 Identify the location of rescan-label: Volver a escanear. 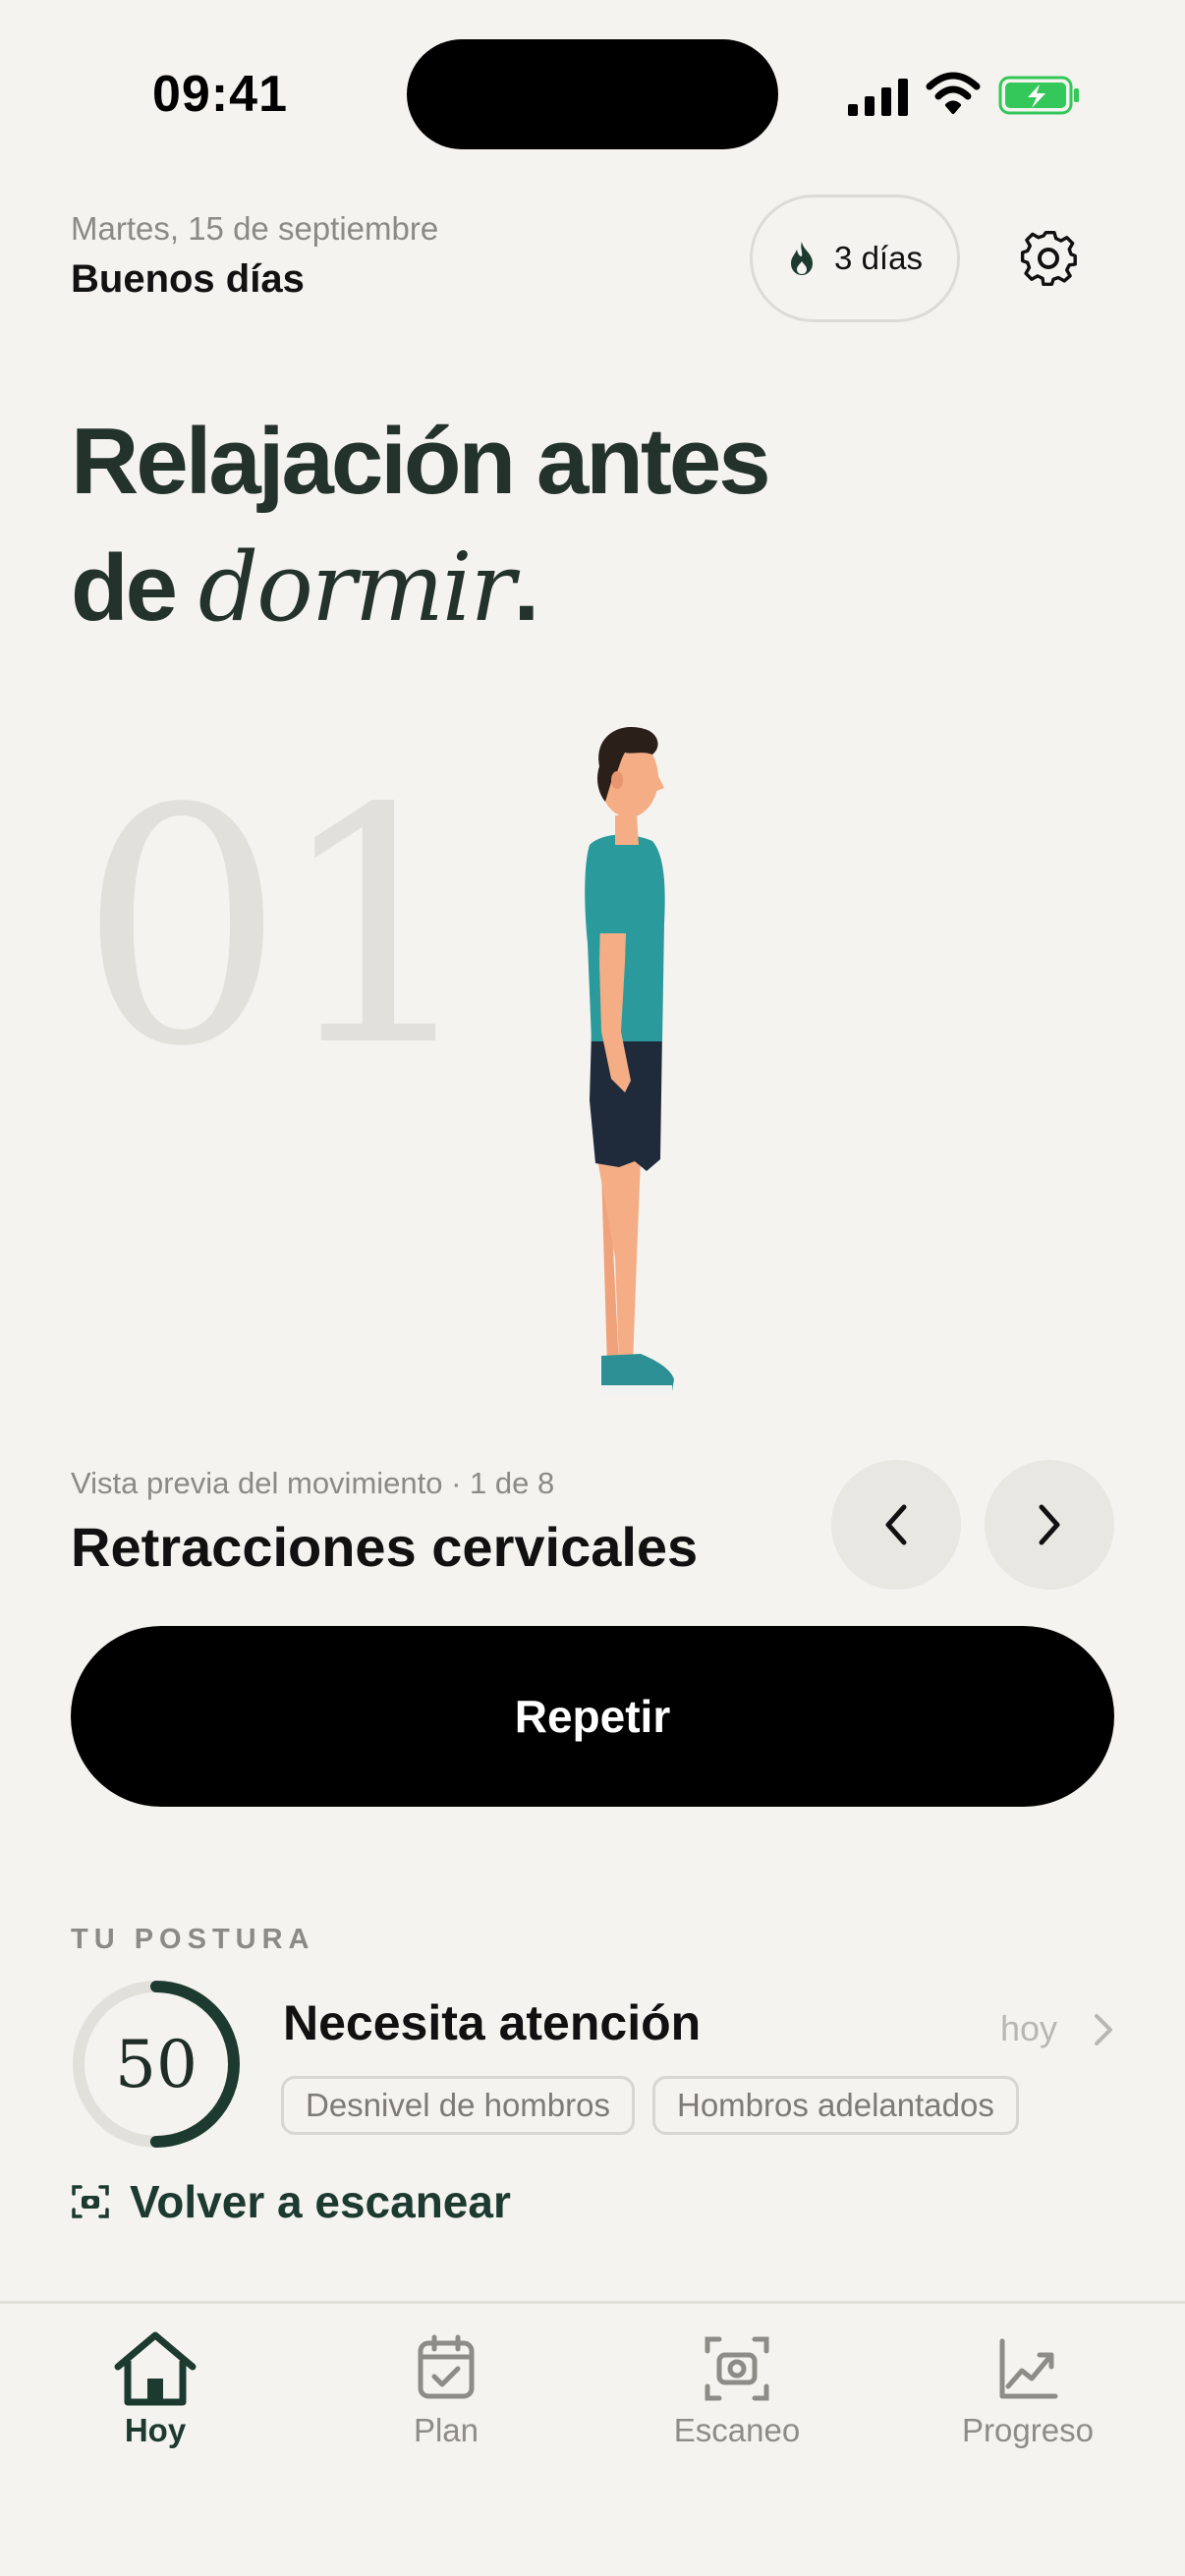
(320, 2201).